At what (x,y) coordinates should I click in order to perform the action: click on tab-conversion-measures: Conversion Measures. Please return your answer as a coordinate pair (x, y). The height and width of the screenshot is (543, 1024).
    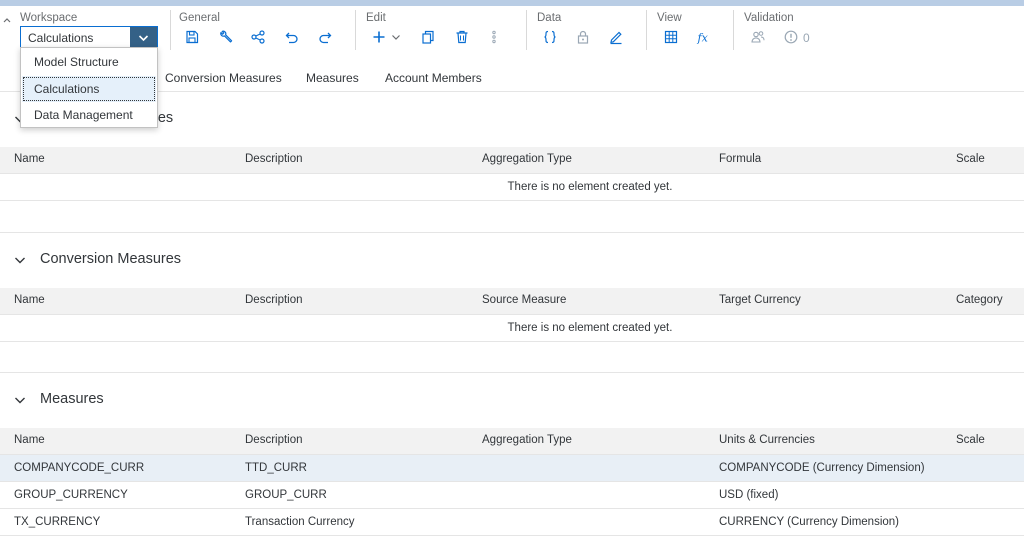
    Looking at the image, I should click on (223, 78).